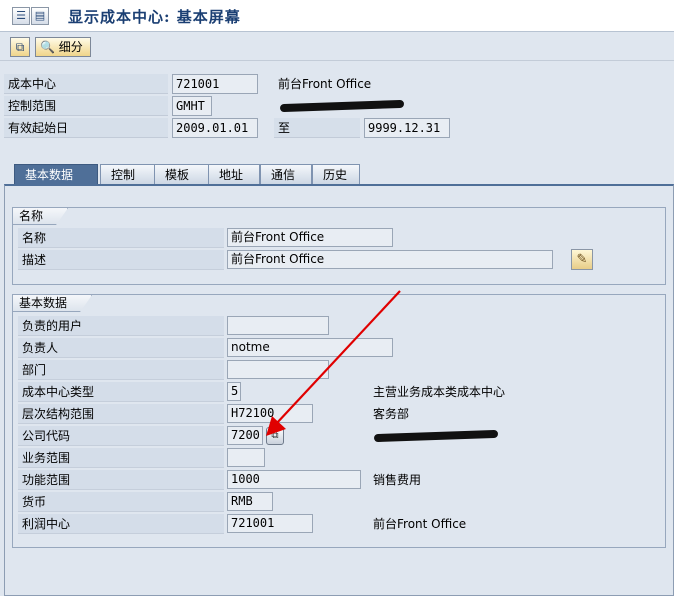 The image size is (674, 596). What do you see at coordinates (121, 348) in the screenshot?
I see `person-responsible-label: 负责人` at bounding box center [121, 348].